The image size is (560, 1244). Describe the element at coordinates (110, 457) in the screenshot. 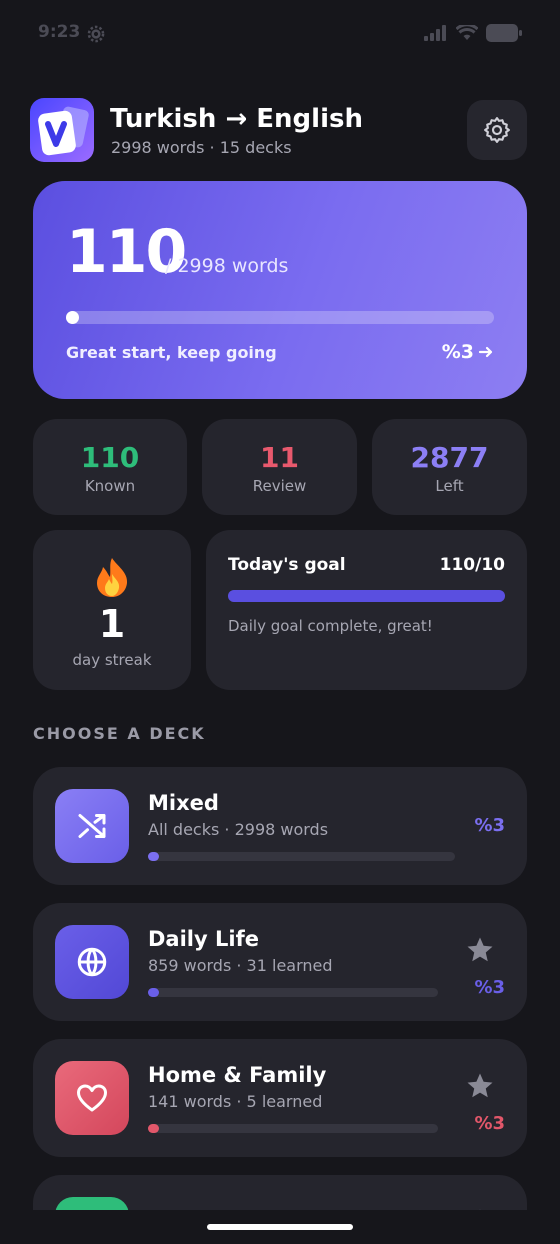

I see `stat-value: 110` at that location.